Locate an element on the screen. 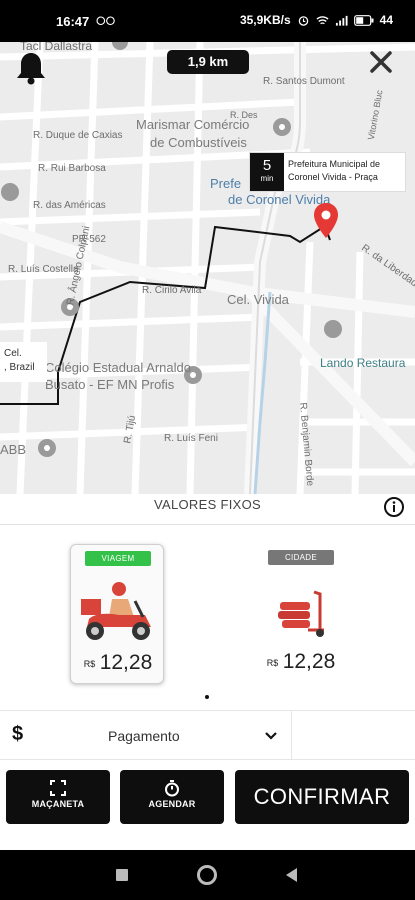 This screenshot has width=415, height=900. macaneta-label: MAÇANETA is located at coordinates (58, 804).